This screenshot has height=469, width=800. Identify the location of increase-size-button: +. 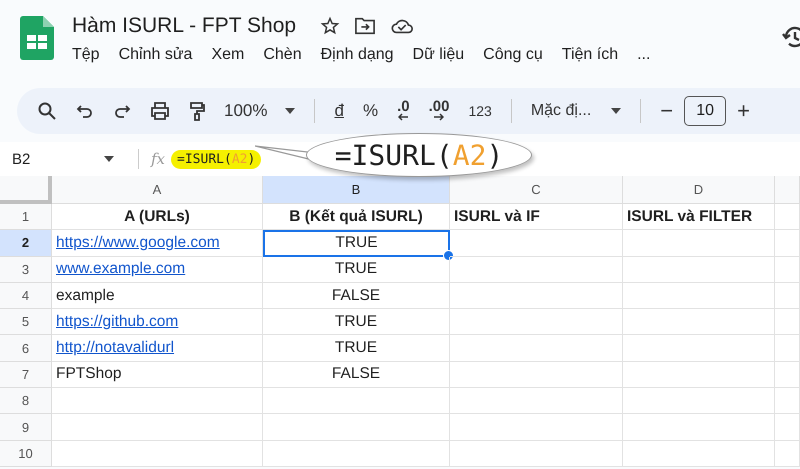
(743, 111).